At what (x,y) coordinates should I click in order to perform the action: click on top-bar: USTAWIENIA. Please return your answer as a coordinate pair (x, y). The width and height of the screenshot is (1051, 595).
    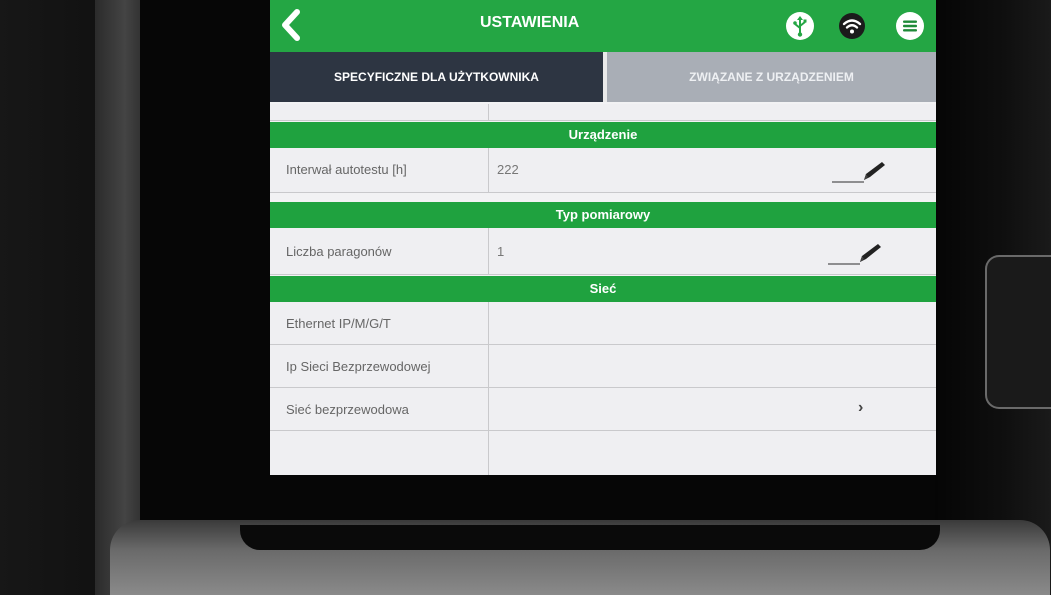
    Looking at the image, I should click on (603, 26).